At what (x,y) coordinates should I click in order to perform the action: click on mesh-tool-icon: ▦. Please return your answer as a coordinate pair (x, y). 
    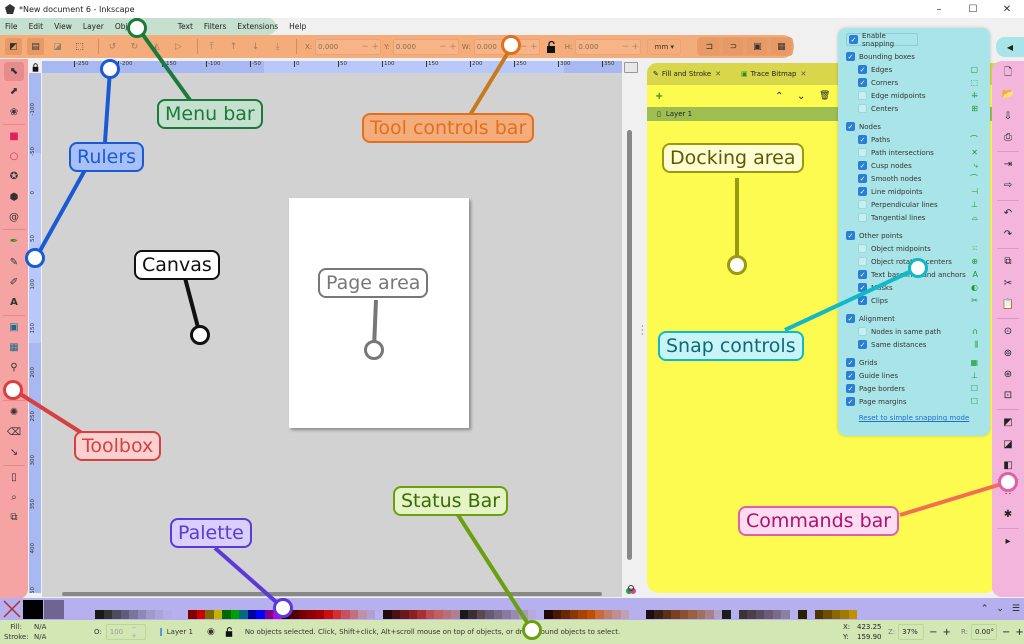
    Looking at the image, I should click on (14, 347).